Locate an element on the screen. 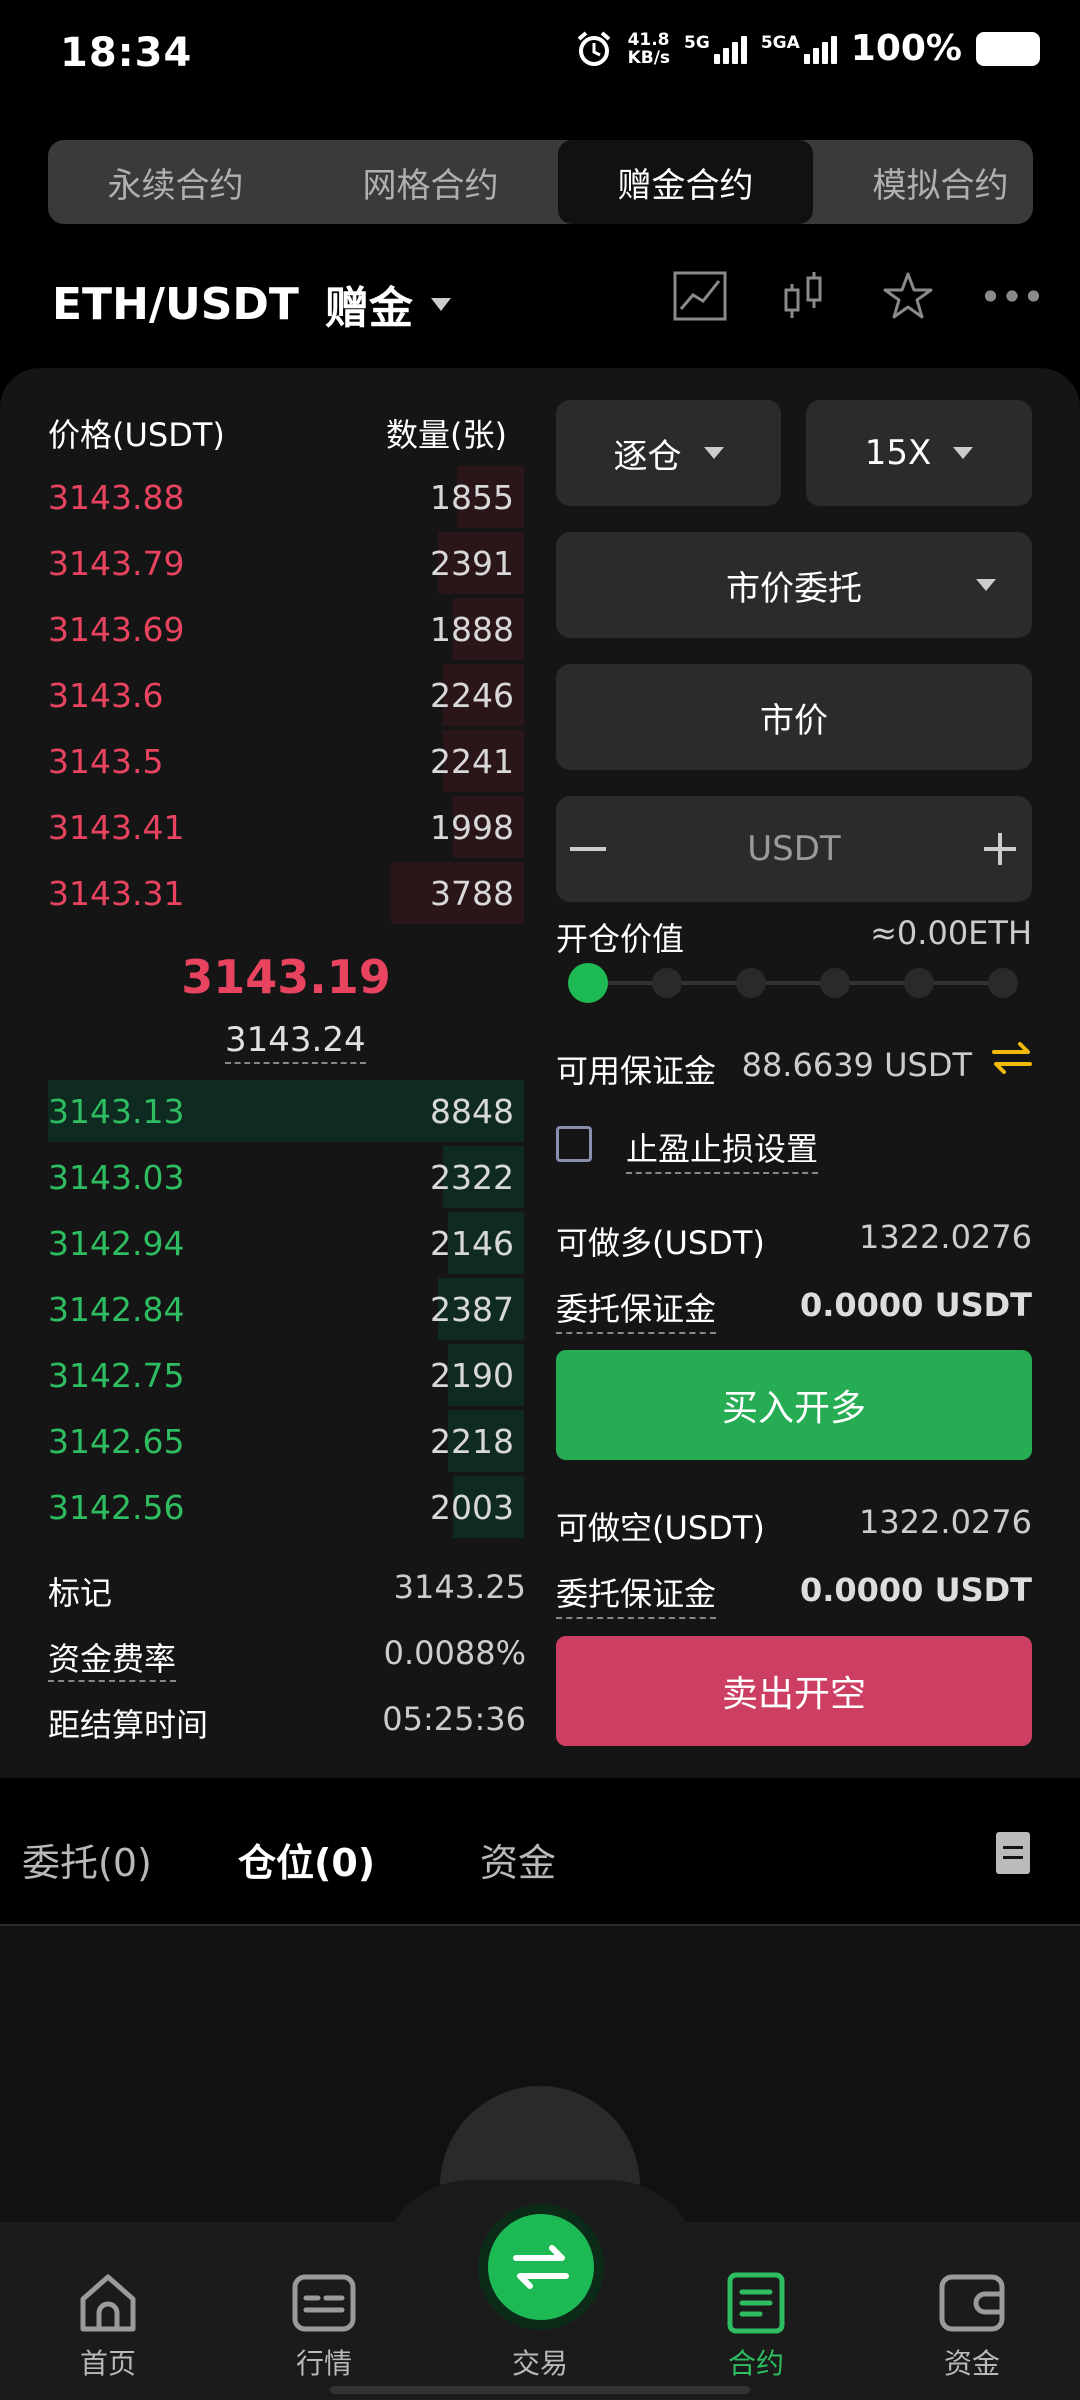 Image resolution: width=1080 pixels, height=2400 pixels. bid-quantity: 2146 is located at coordinates (472, 1243).